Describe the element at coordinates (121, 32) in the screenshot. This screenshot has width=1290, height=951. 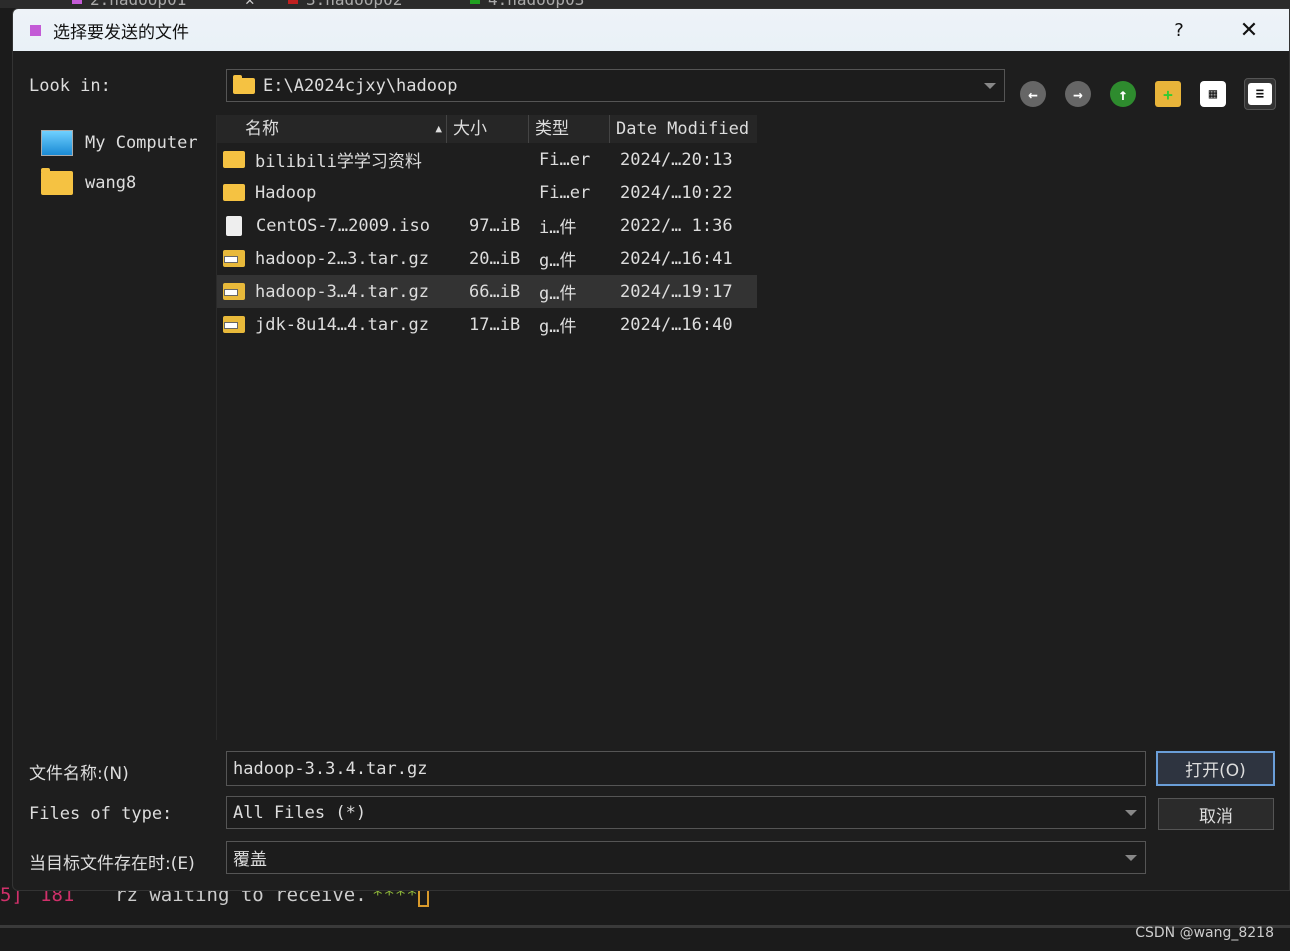
I see `dialog-title: 选择要发送的文件` at that location.